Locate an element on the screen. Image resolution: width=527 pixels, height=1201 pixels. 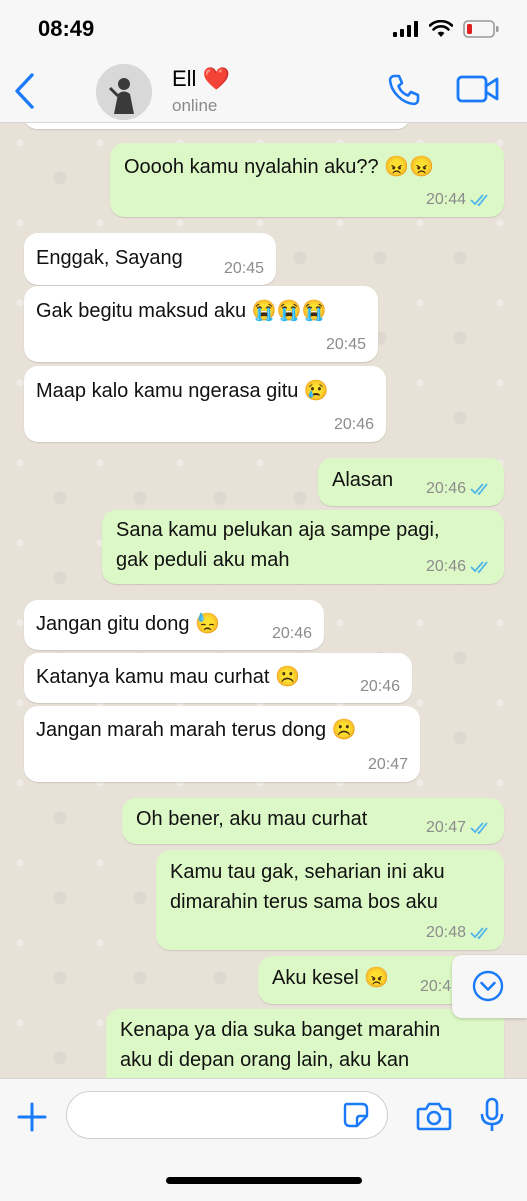
message-text: Ooooh kamu nyalahin aku?? 😠😠 is located at coordinates (279, 167).